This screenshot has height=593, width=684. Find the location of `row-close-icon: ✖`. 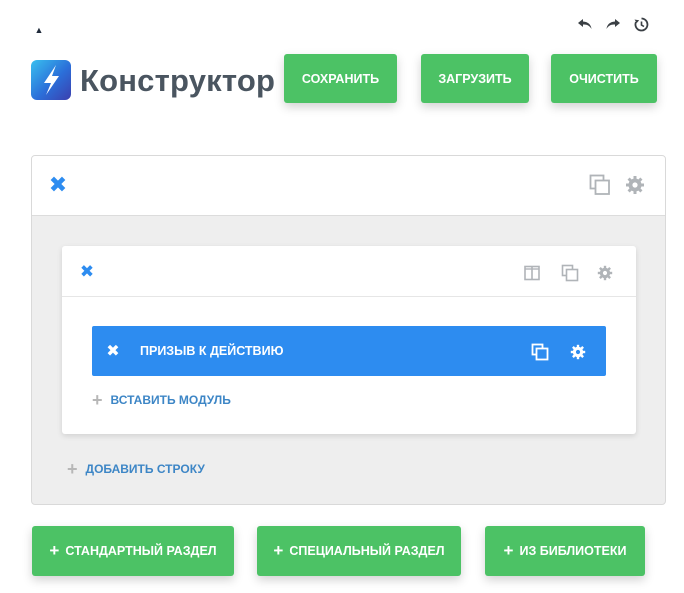

row-close-icon: ✖ is located at coordinates (87, 272).